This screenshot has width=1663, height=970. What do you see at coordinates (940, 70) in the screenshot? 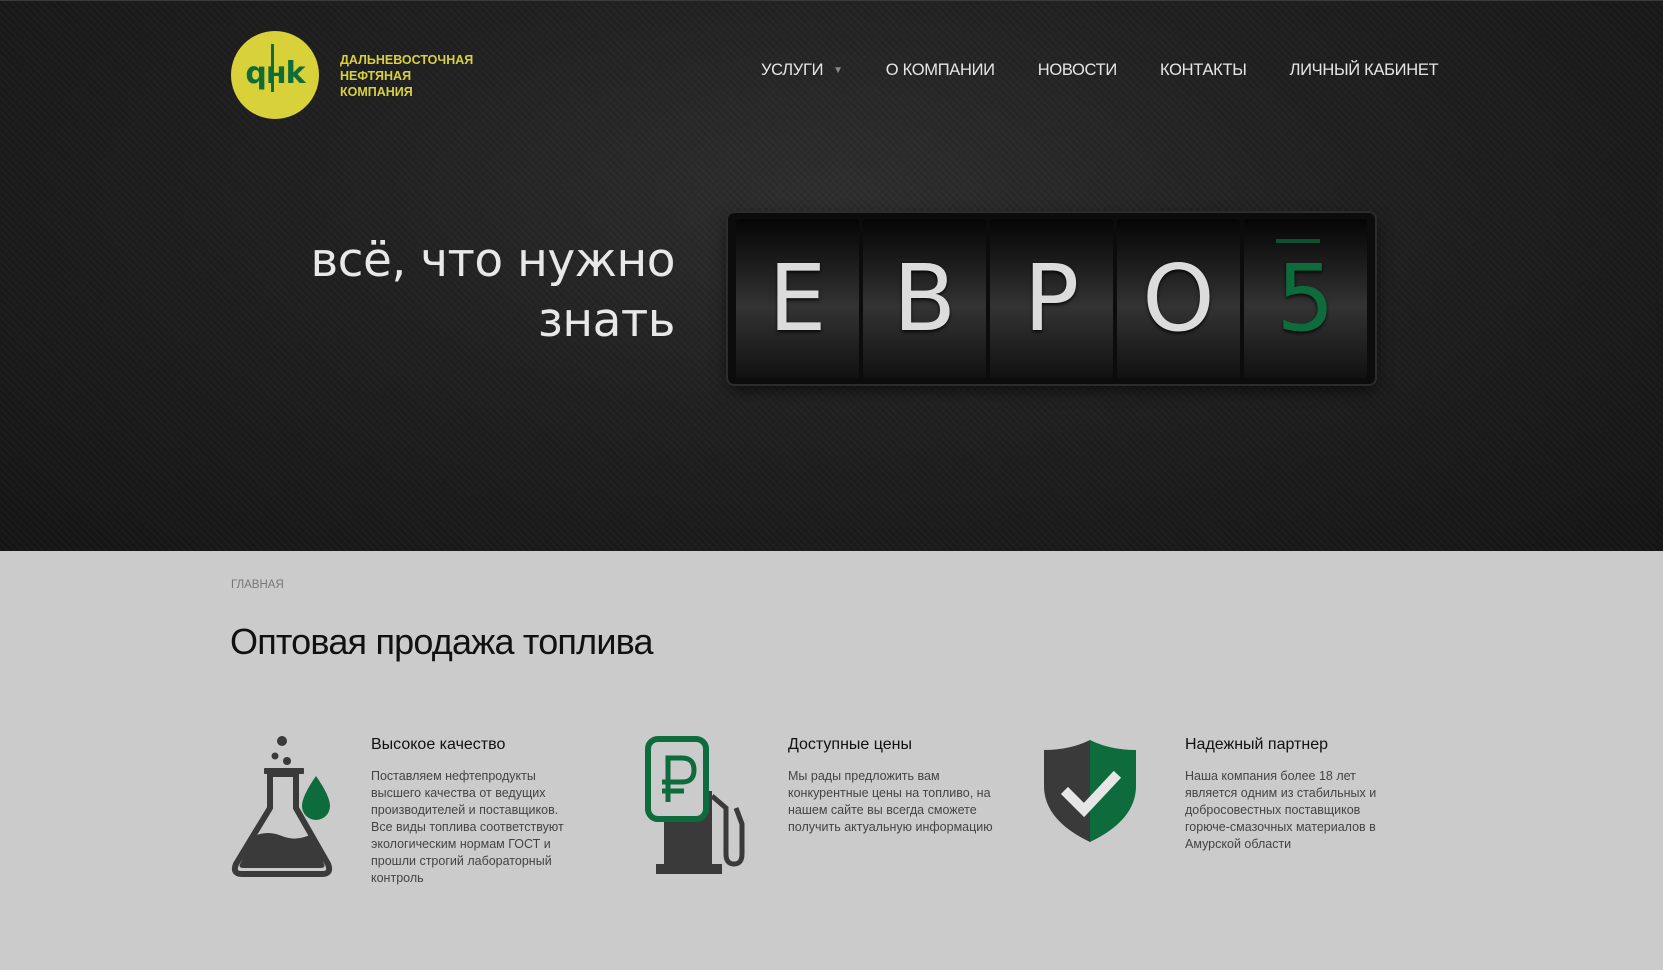
I see `nav-item-about: О КОМПАНИИ` at bounding box center [940, 70].